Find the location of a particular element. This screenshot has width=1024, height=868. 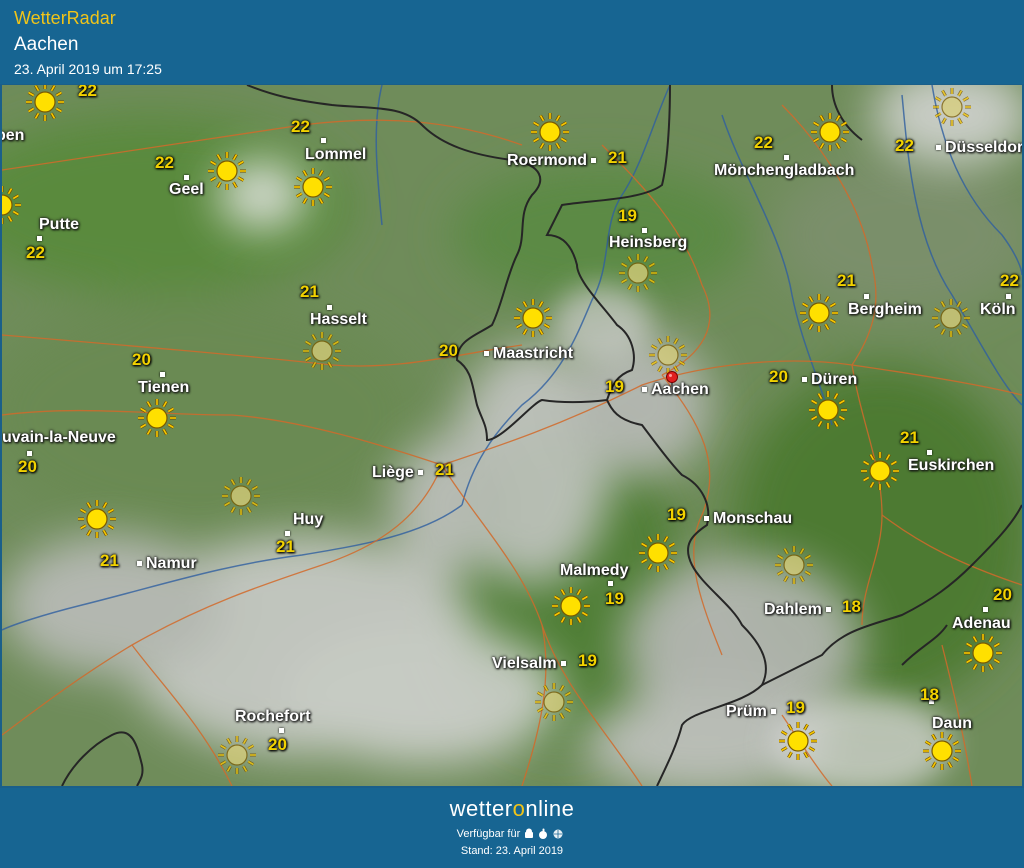

platform-icons is located at coordinates (544, 834).